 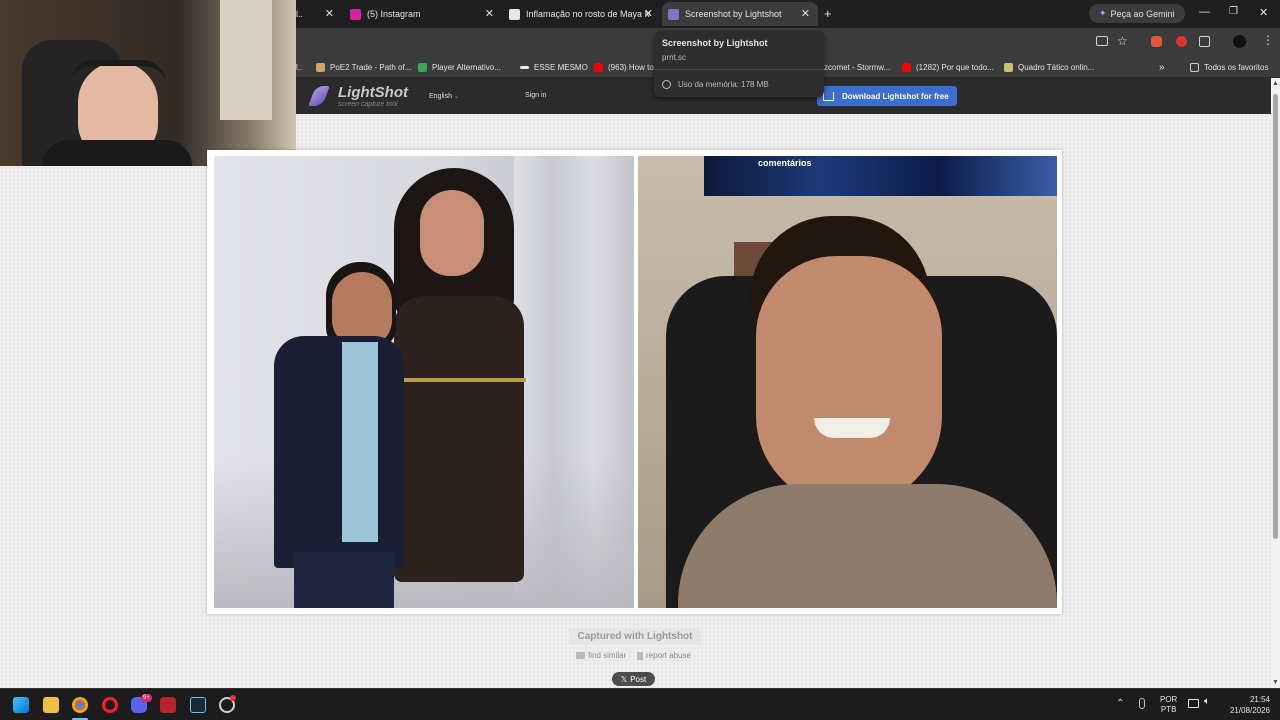 I want to click on report-abuse-label: report abuse, so click(x=668, y=655).